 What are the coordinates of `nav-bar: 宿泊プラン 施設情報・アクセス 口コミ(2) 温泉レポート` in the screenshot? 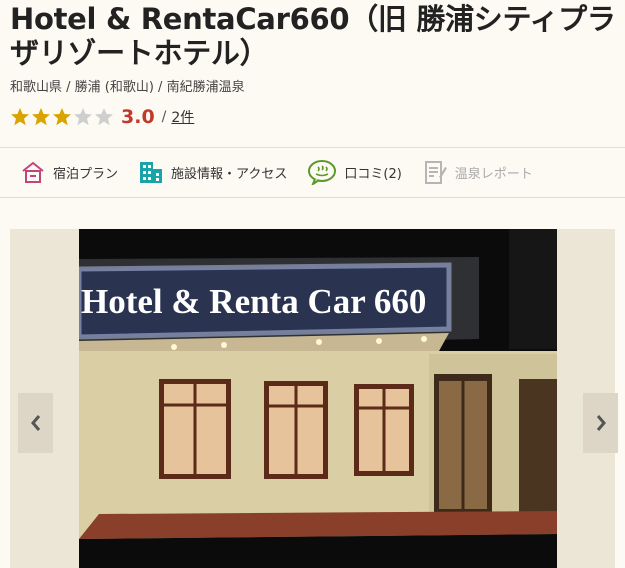 It's located at (312, 172).